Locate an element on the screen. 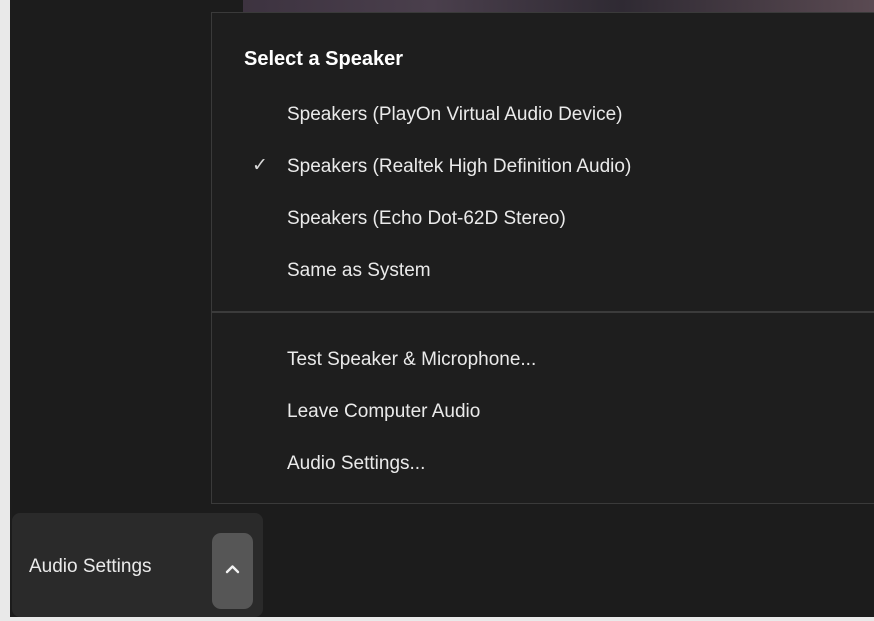 The height and width of the screenshot is (621, 874). audio-settings-button: Audio Settings is located at coordinates (137, 565).